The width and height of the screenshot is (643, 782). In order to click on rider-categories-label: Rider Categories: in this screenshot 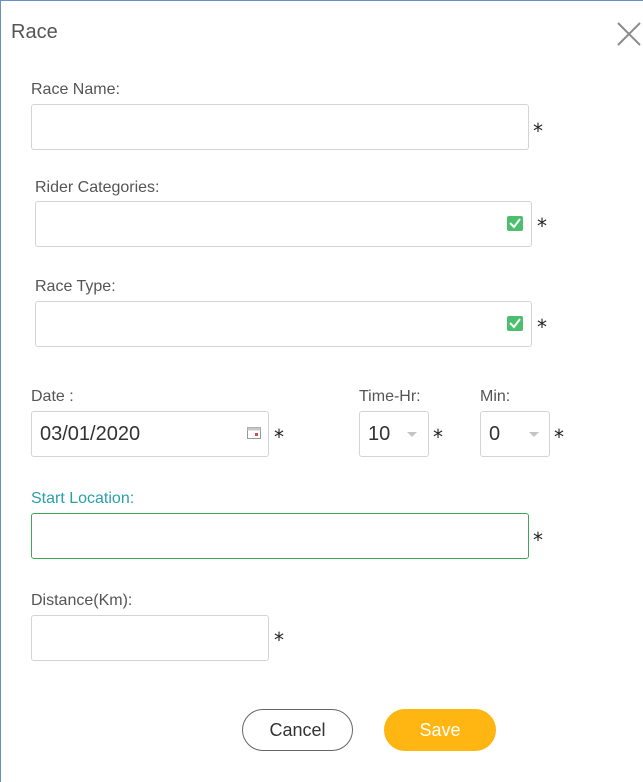, I will do `click(97, 187)`.